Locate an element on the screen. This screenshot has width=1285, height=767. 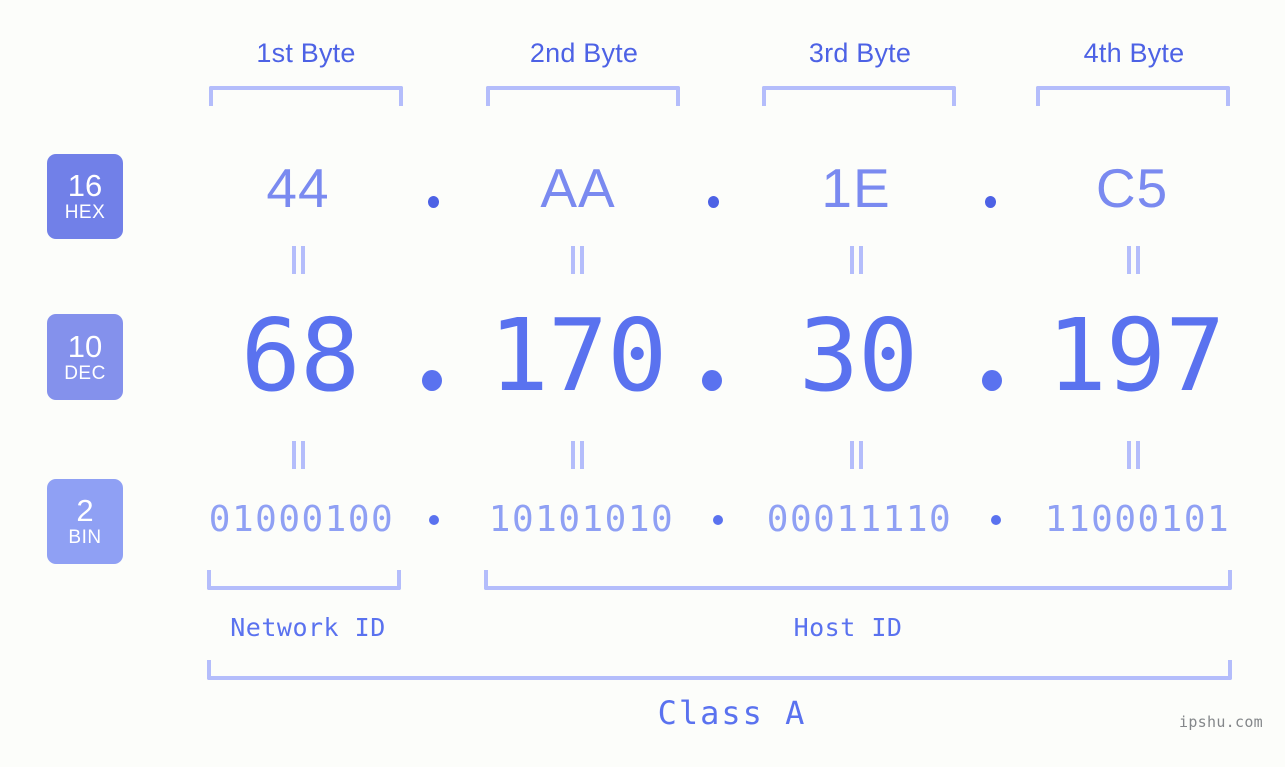
base-badge-bin: 2 BIN is located at coordinates (85, 521).